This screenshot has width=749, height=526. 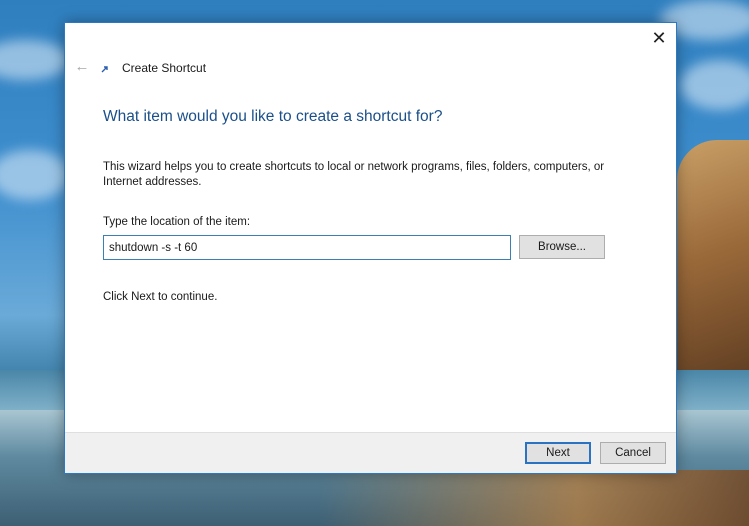 I want to click on background-rock, so click(x=713, y=265).